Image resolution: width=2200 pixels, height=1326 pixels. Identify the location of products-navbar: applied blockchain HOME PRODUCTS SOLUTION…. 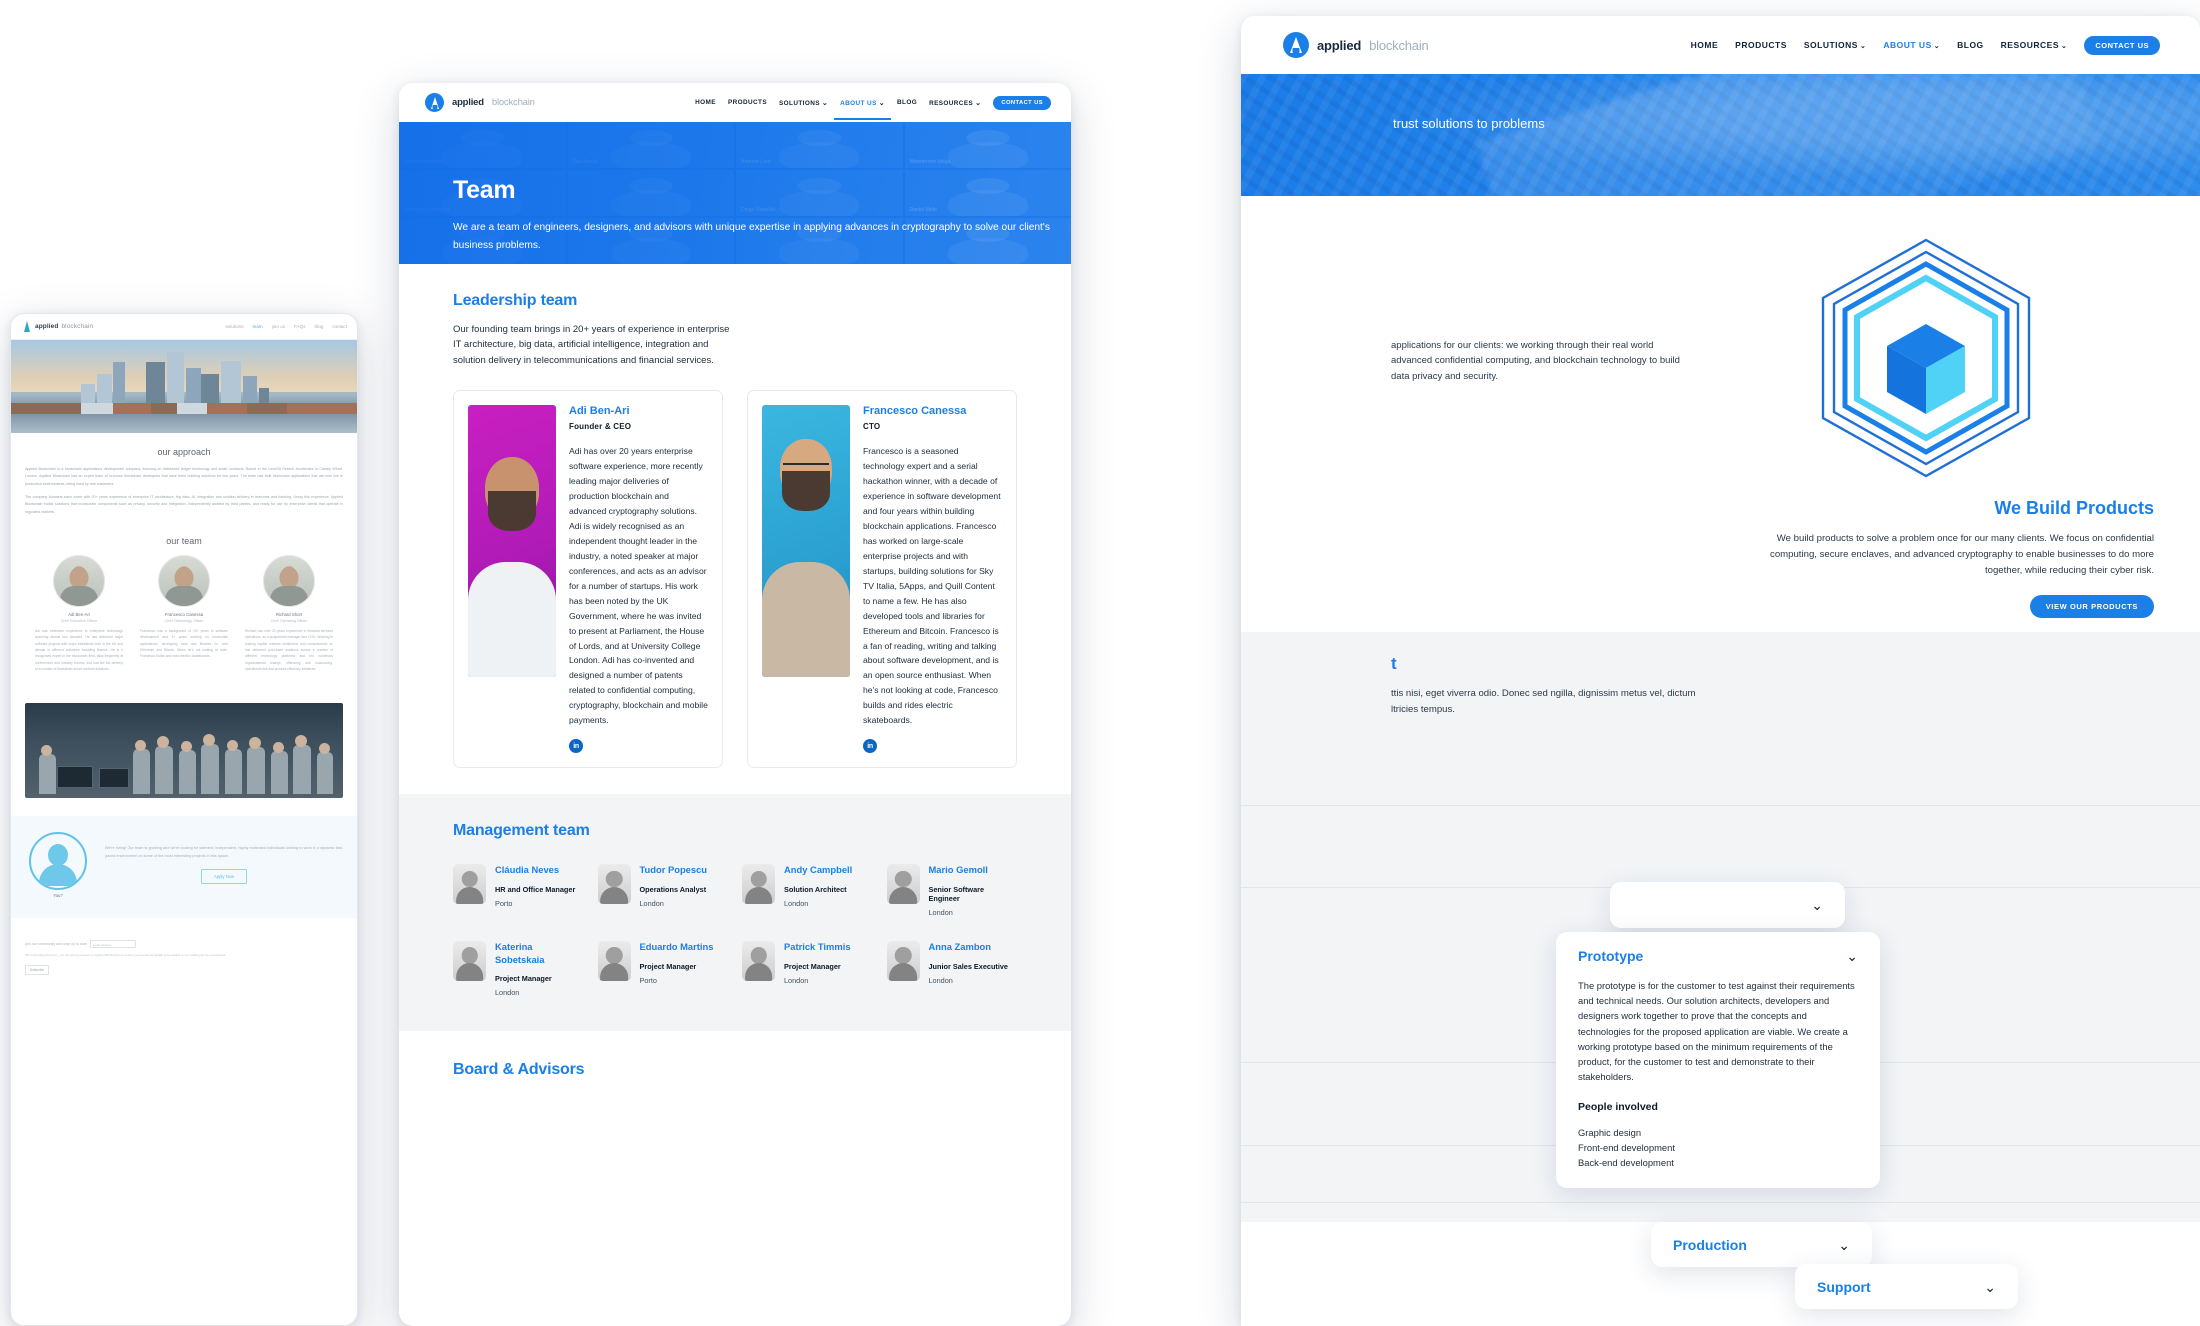
(1720, 45).